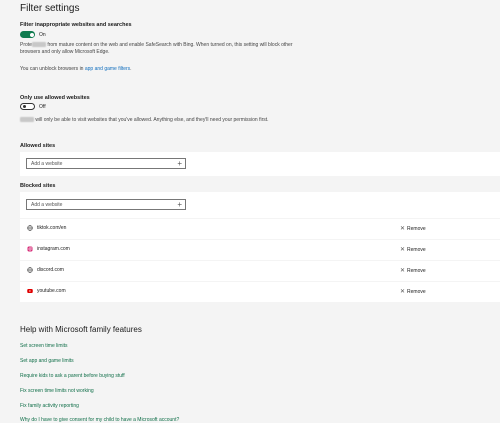  I want to click on app-game-filters-link: app and game filters, so click(107, 69).